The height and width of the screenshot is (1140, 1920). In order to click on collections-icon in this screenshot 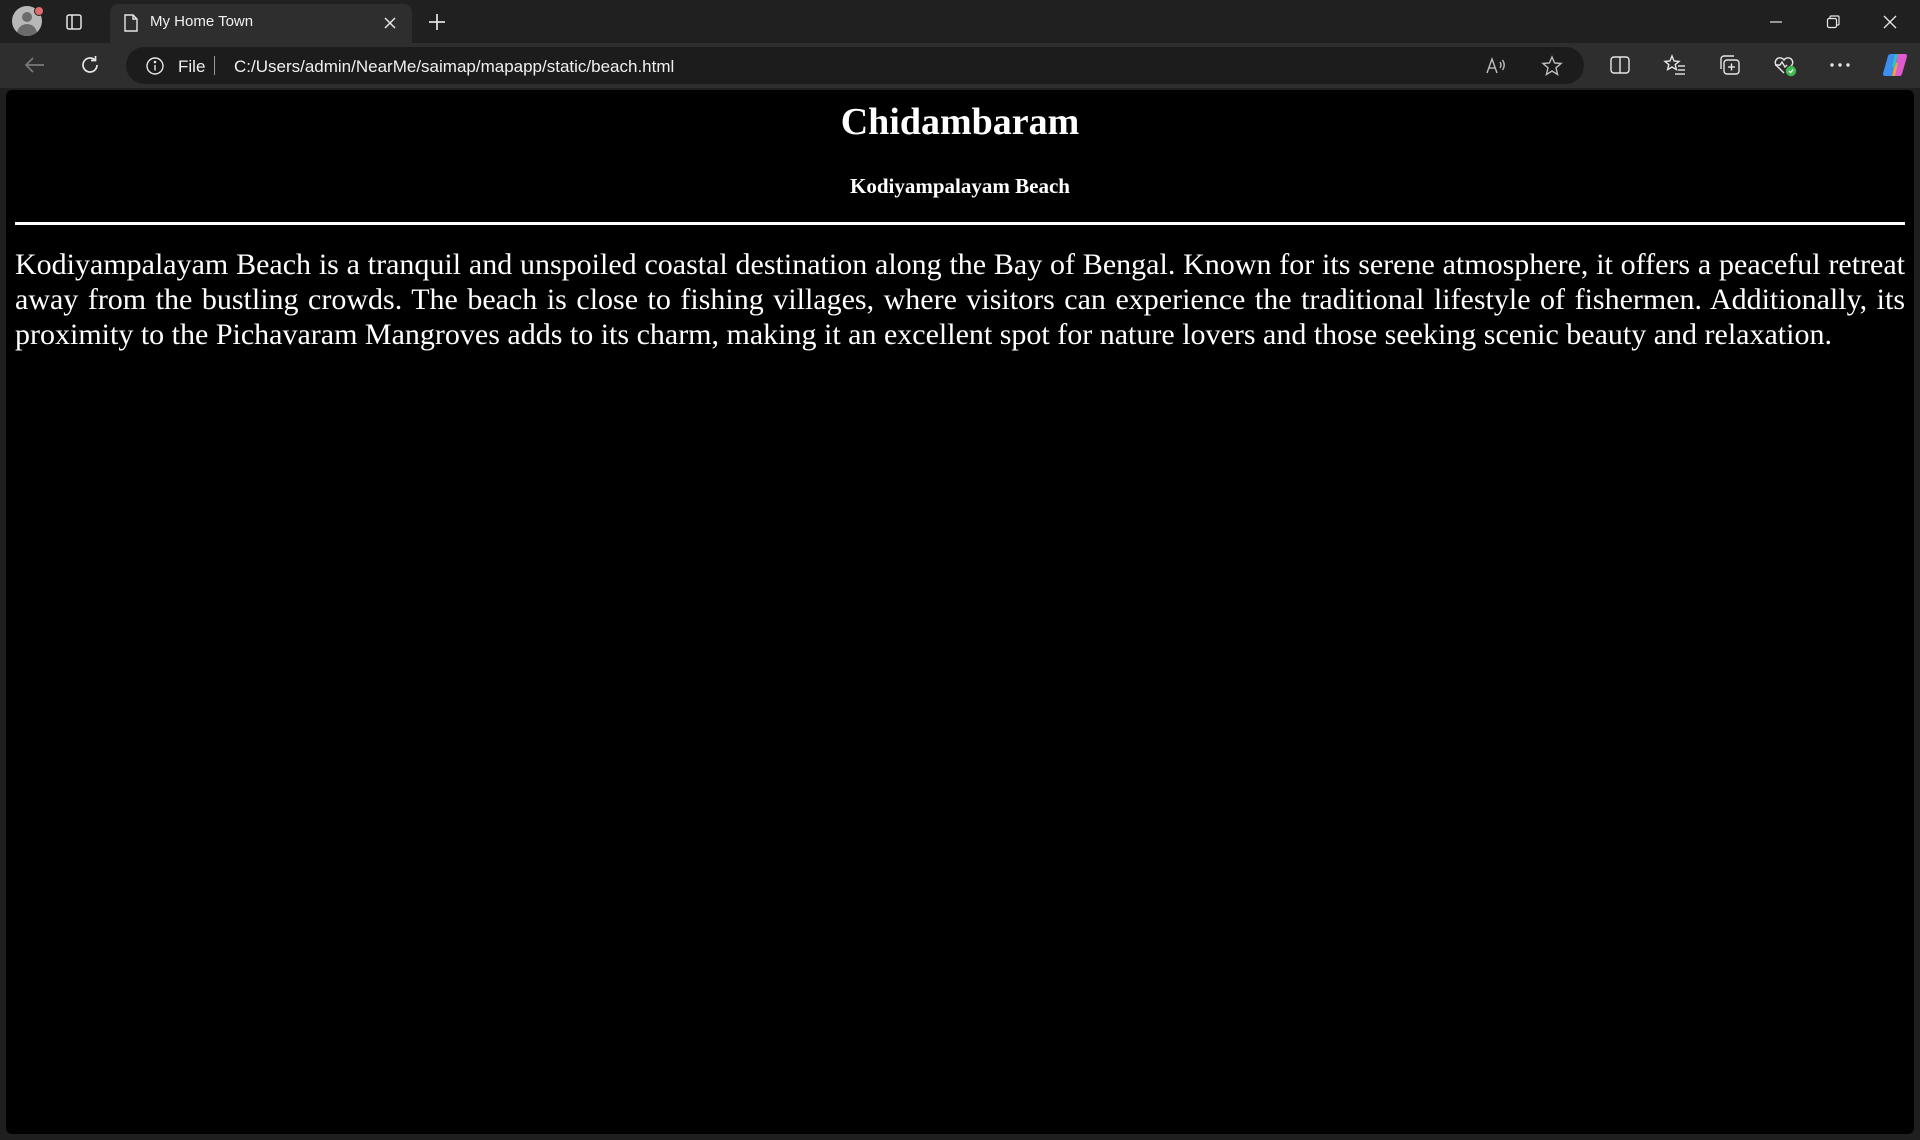, I will do `click(1730, 65)`.